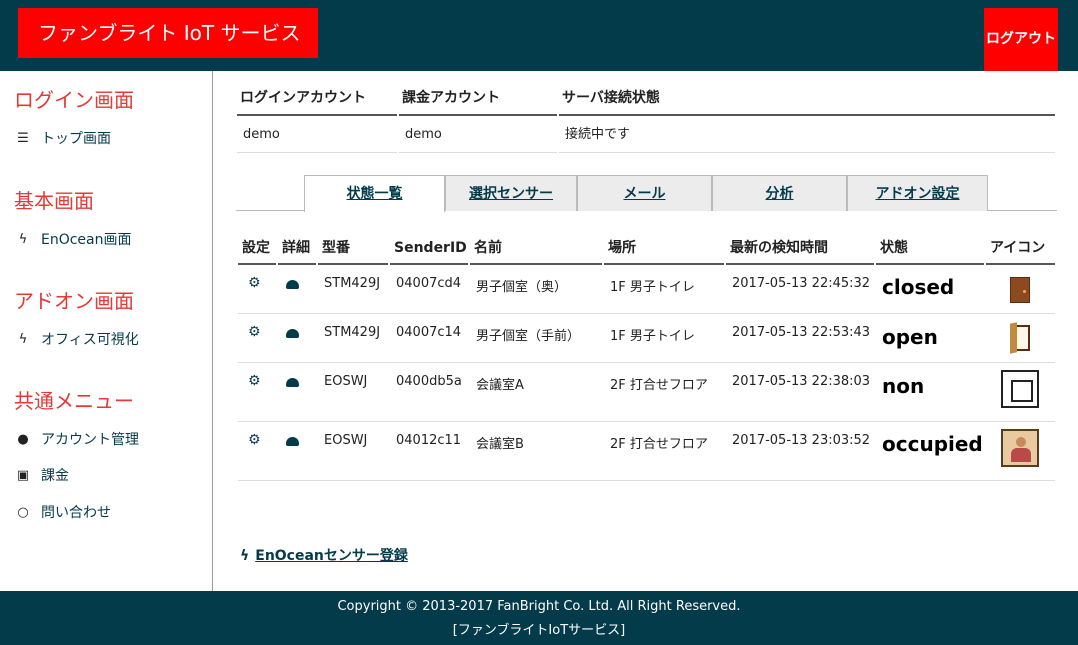 This screenshot has height=645, width=1078. I want to click on row-name: 男子個室（手前）, so click(528, 336).